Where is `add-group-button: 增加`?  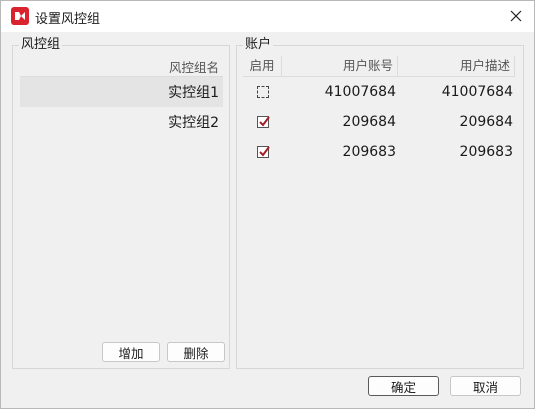
add-group-button: 增加 is located at coordinates (131, 352).